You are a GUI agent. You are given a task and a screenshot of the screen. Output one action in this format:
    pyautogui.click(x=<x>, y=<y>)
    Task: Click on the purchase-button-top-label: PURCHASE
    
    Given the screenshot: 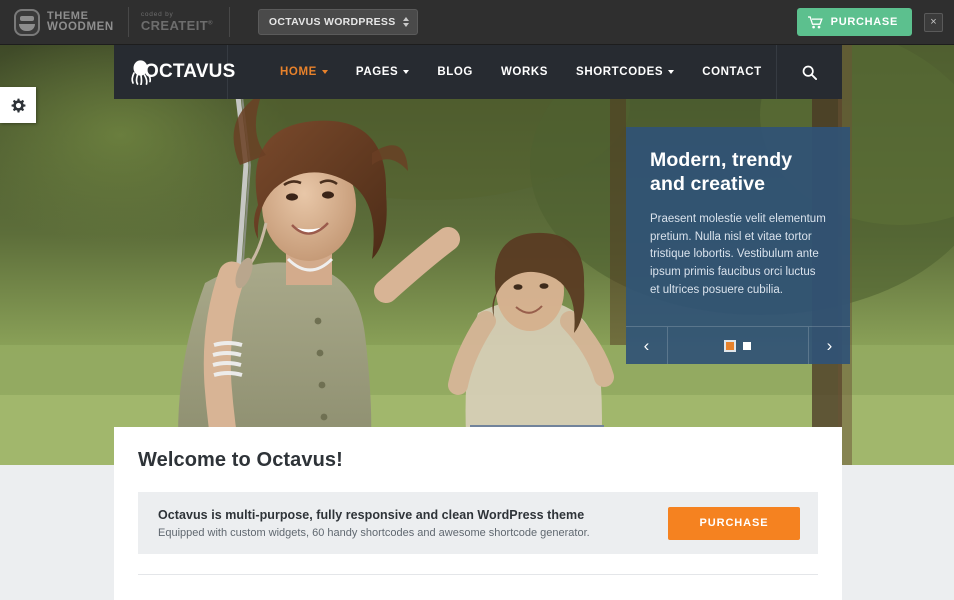 What is the action you would take?
    pyautogui.click(x=864, y=22)
    